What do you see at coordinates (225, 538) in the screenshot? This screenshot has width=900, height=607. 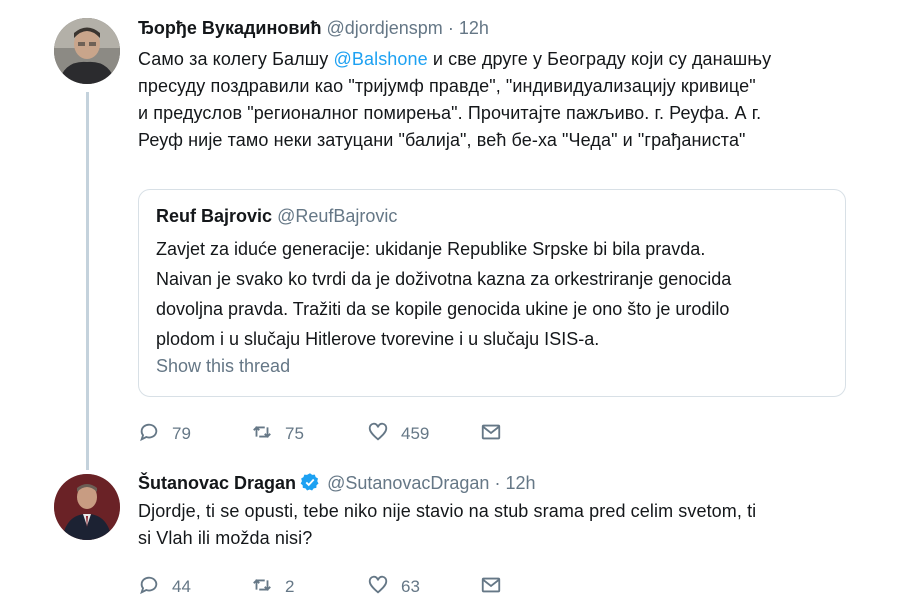 I see `tweet-text-line: si Vlah ili možda nisi?` at bounding box center [225, 538].